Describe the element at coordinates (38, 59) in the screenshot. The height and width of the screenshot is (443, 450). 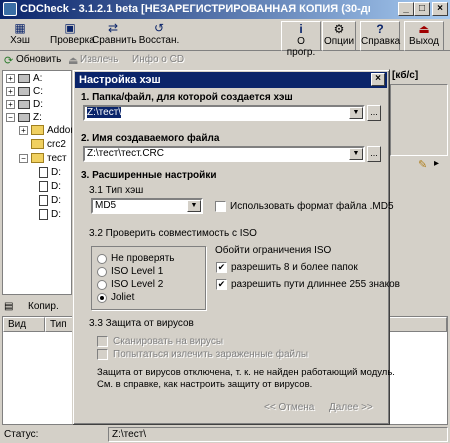
I see `refresh-button: Обновить` at that location.